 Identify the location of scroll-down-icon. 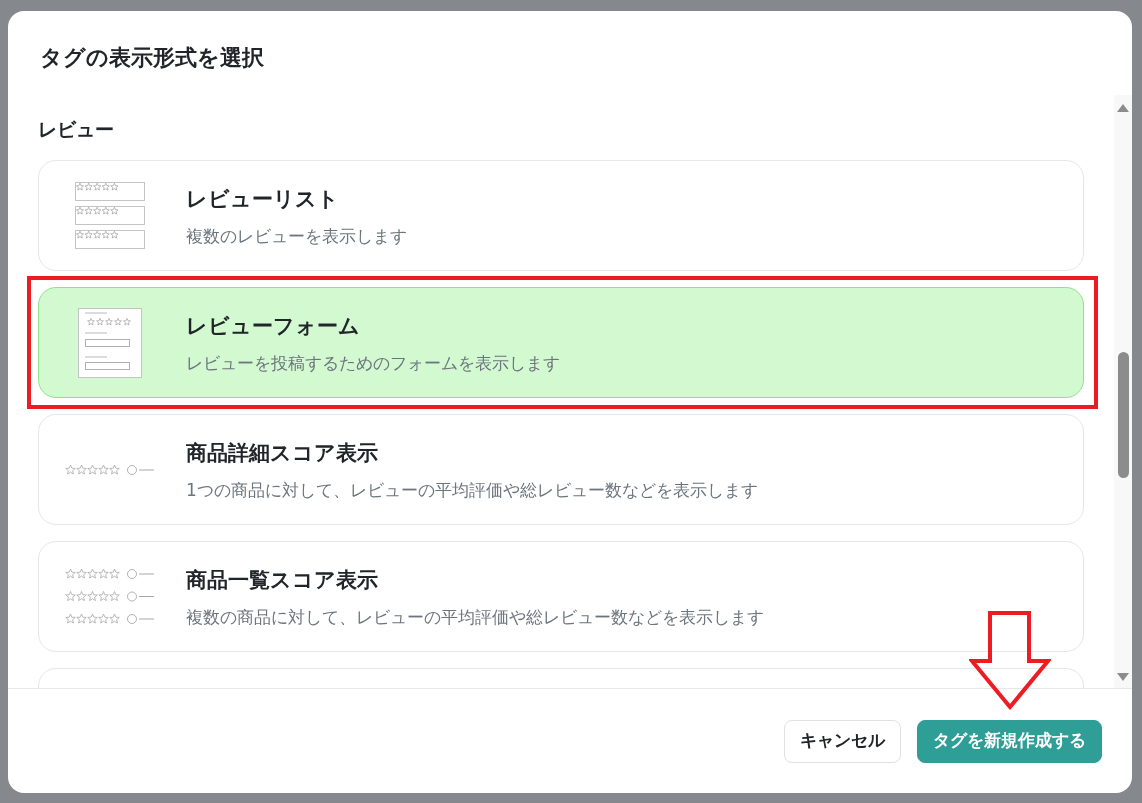
(1123, 677).